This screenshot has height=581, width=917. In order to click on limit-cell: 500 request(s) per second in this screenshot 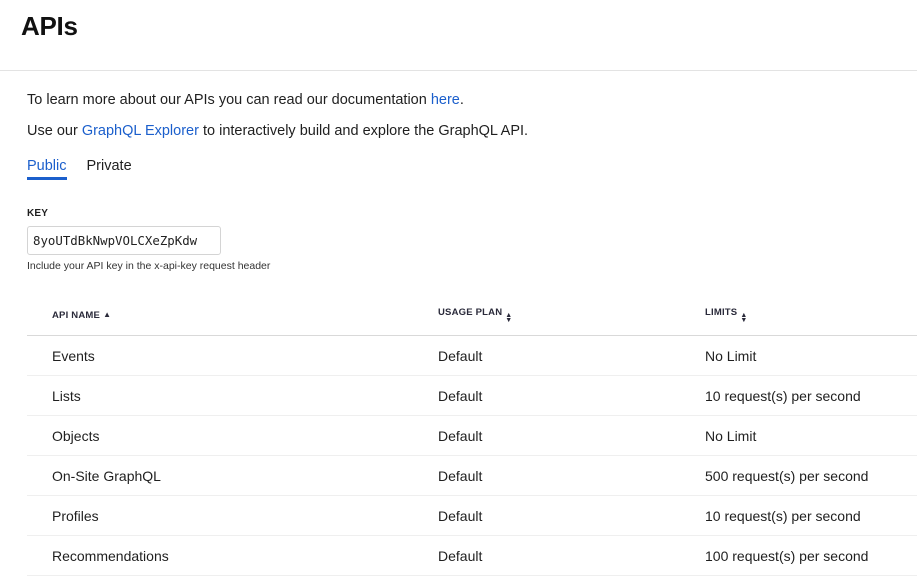, I will do `click(811, 475)`.